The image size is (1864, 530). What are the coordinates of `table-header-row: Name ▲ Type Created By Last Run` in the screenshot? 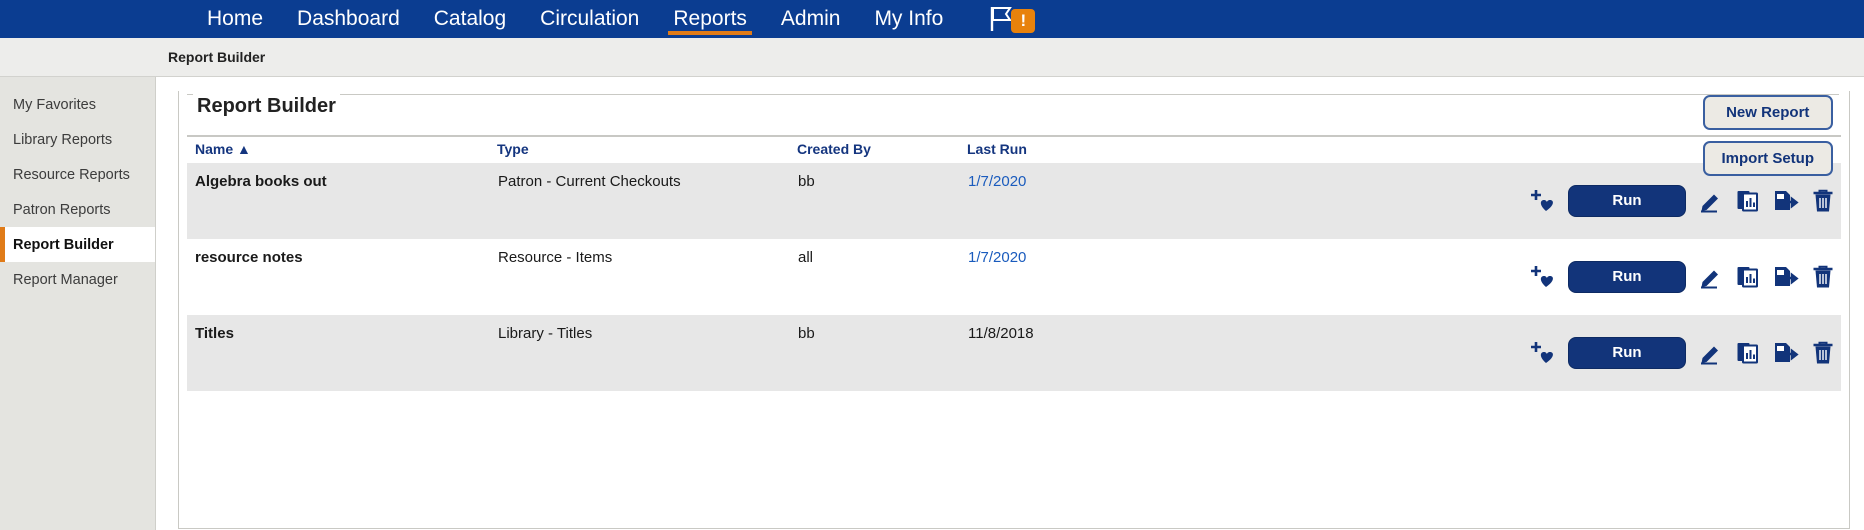 It's located at (1014, 149).